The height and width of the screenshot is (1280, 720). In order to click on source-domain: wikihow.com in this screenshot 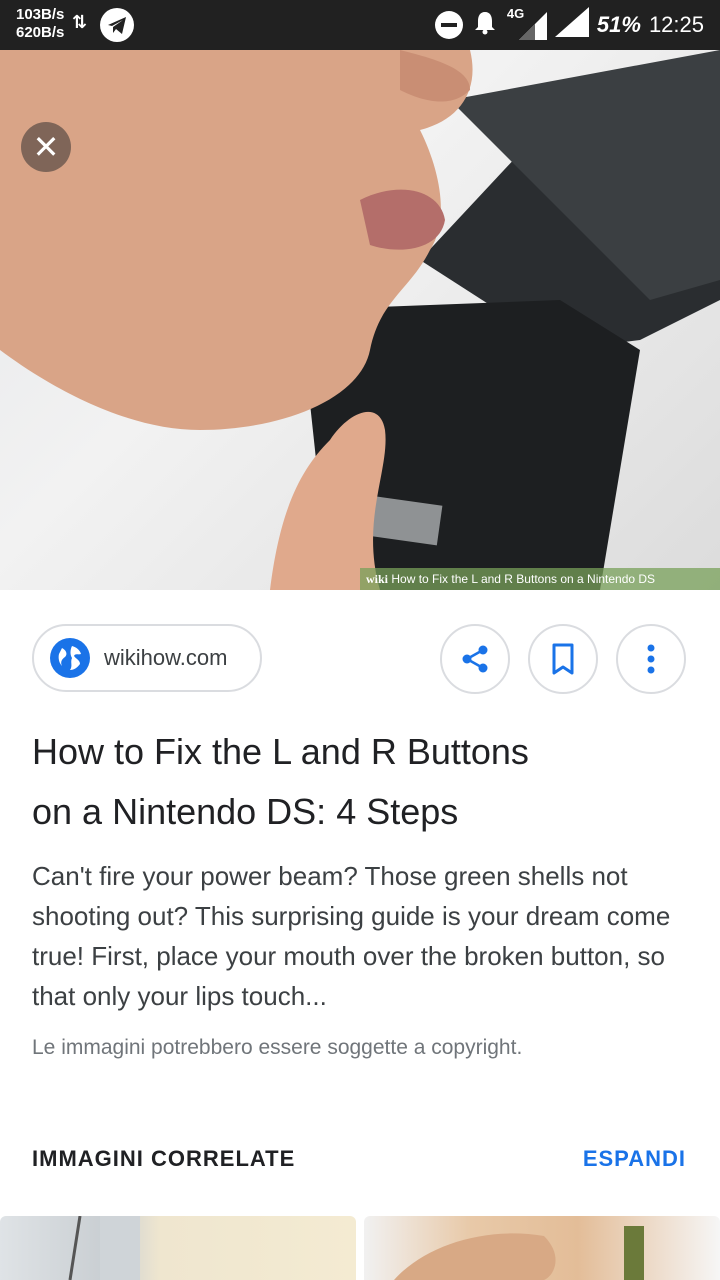, I will do `click(166, 657)`.